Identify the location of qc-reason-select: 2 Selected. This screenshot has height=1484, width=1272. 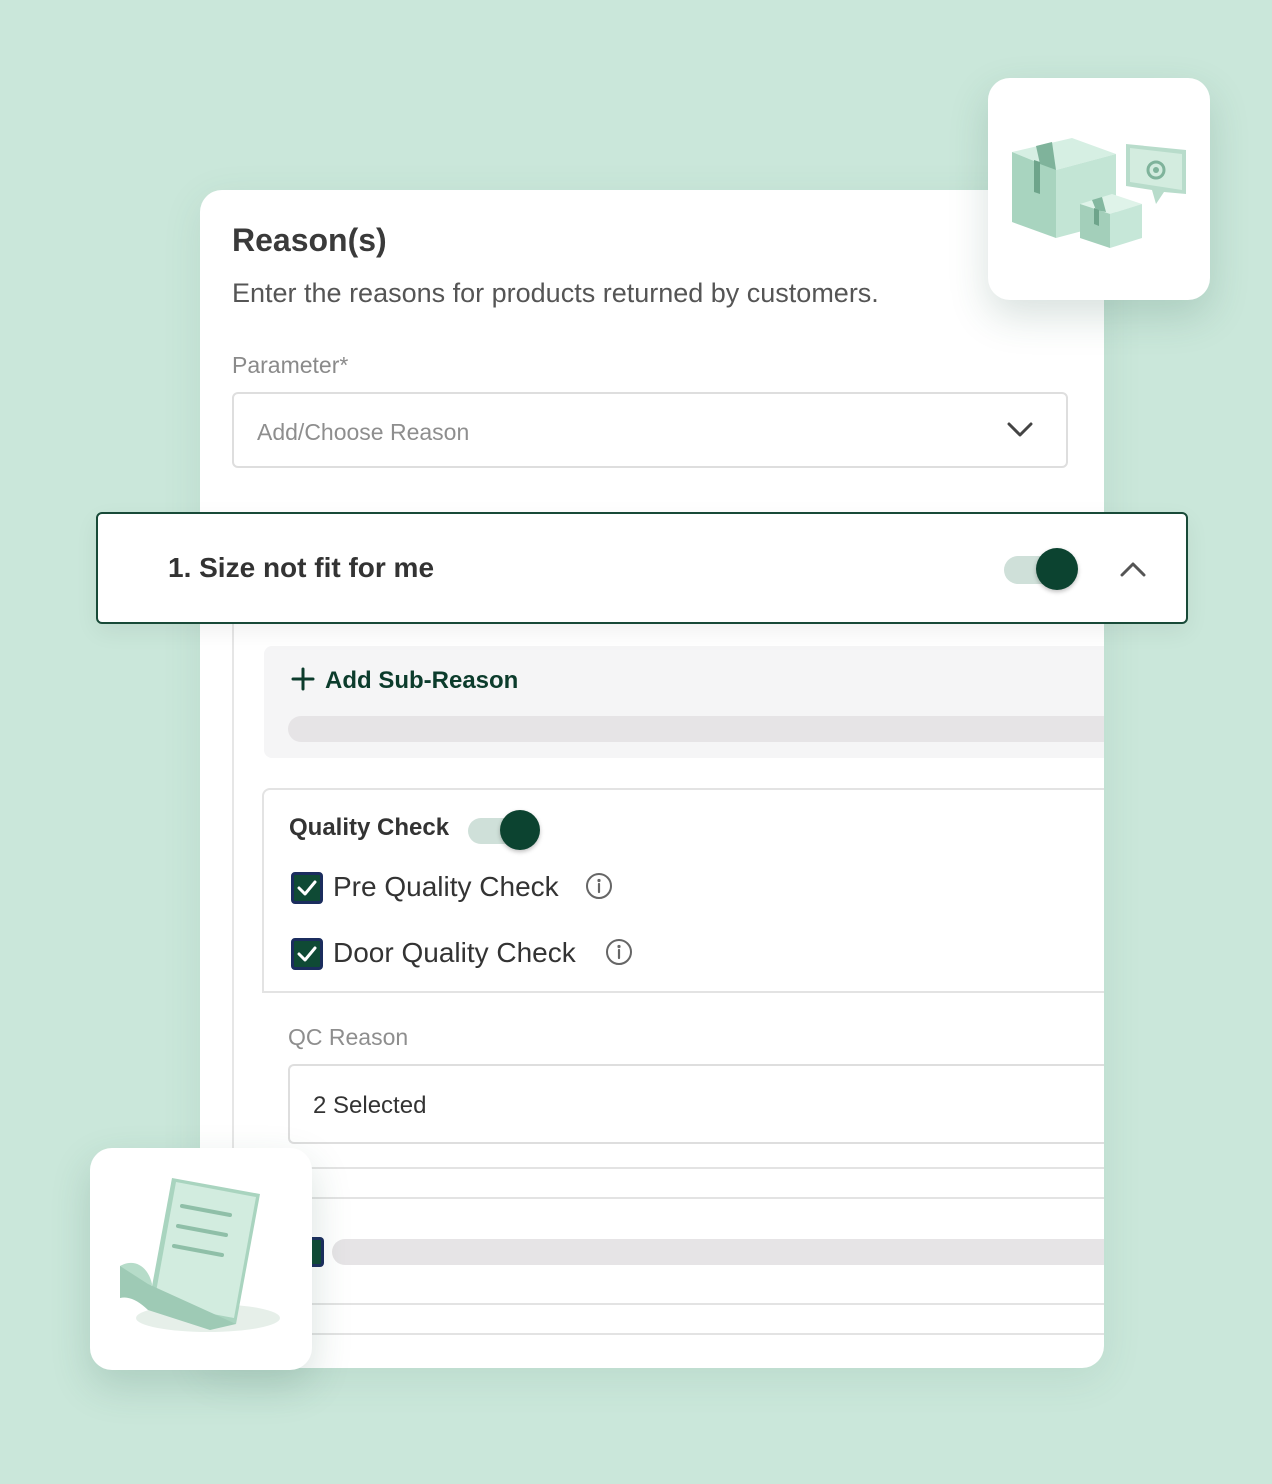
(696, 1104).